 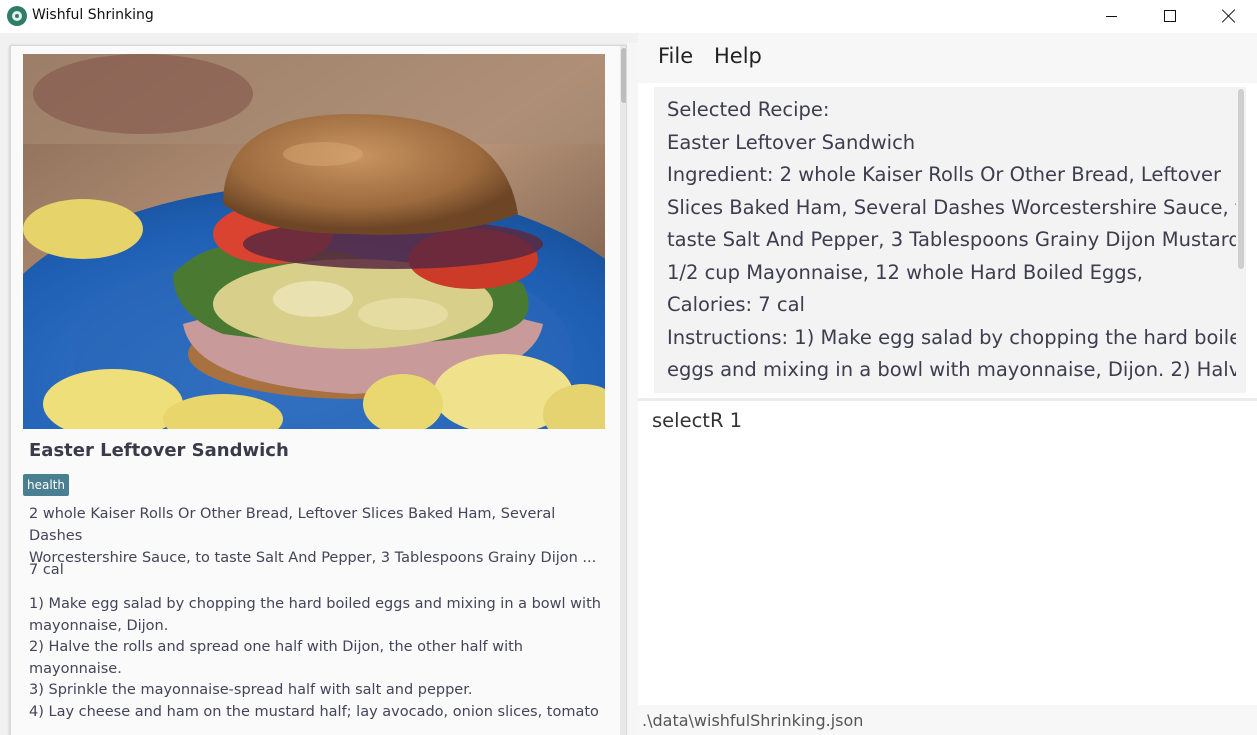 I want to click on result-line: Easter Leftover Sandwich, so click(x=791, y=142).